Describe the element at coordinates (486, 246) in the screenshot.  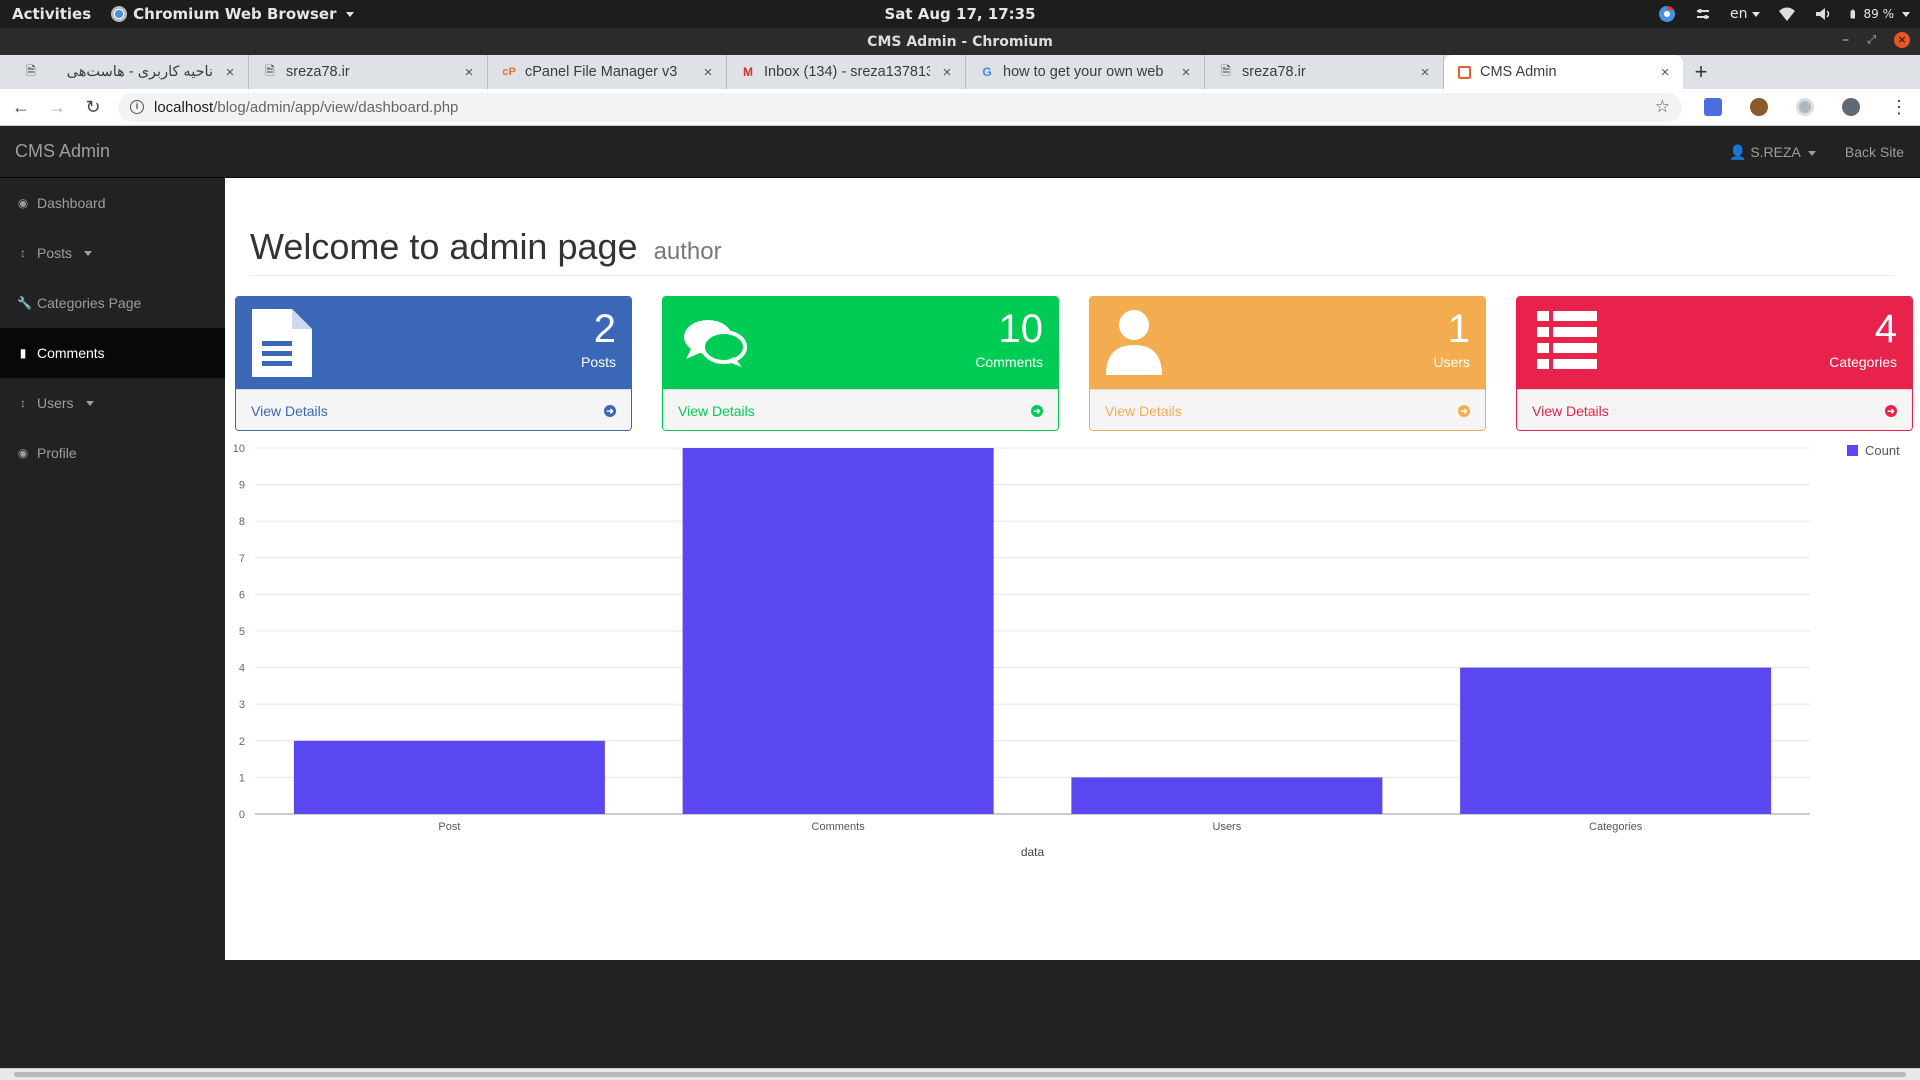
I see `page-title: Welcome to admin page author` at that location.